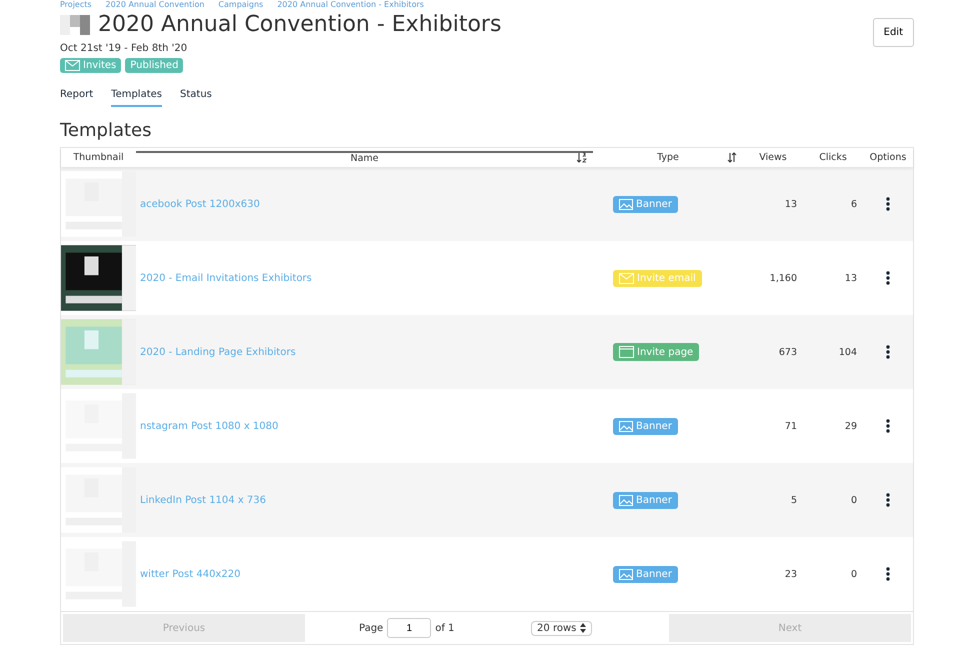 This screenshot has height=667, width=961. Describe the element at coordinates (98, 157) in the screenshot. I see `column-header: Thumbnail` at that location.